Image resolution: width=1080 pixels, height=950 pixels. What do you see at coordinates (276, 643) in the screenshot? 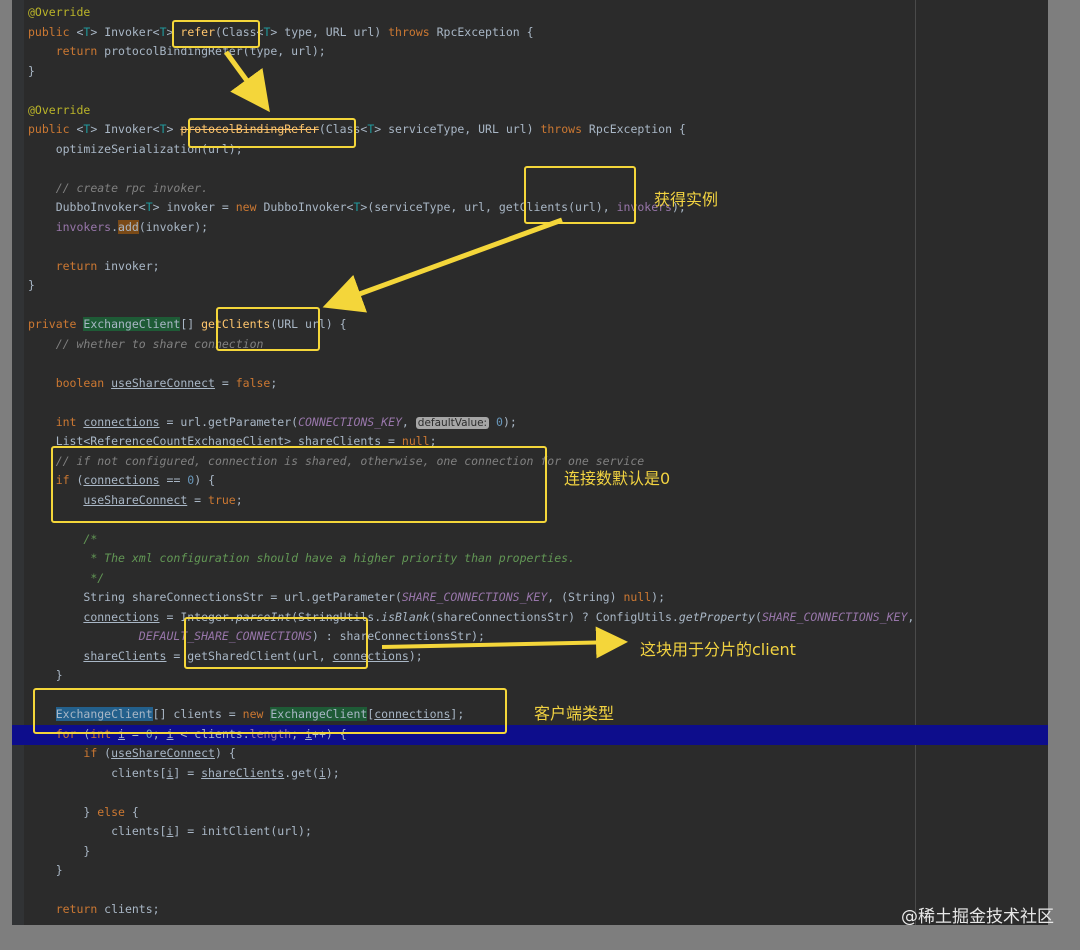
I see `shared-client-box` at bounding box center [276, 643].